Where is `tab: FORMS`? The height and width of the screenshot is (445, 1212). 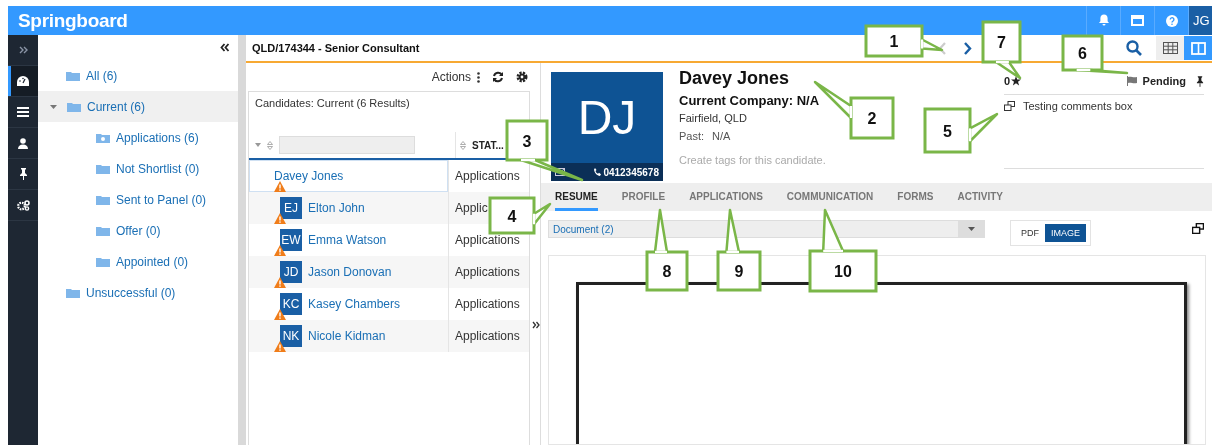 tab: FORMS is located at coordinates (915, 201).